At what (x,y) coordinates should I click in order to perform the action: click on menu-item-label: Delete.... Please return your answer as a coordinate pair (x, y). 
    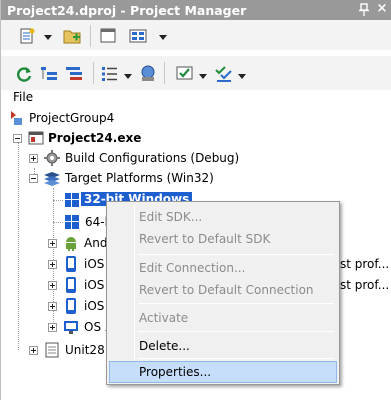
    Looking at the image, I should click on (164, 346).